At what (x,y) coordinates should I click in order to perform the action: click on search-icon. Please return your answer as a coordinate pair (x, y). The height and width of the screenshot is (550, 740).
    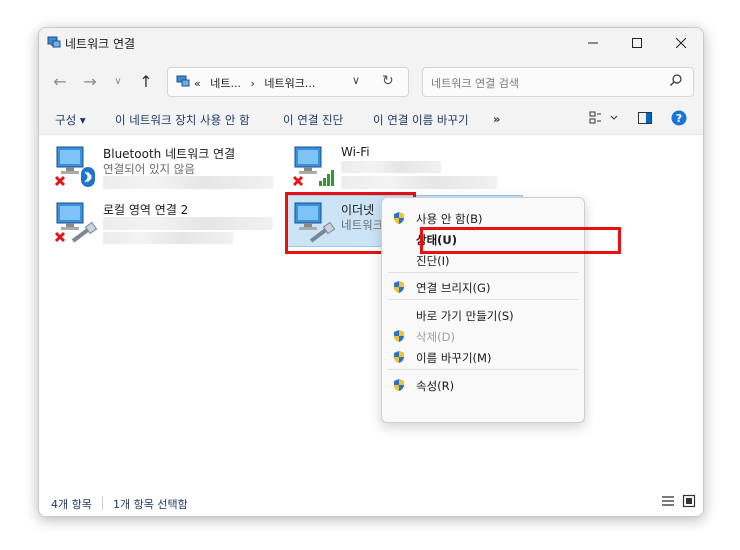
    Looking at the image, I should click on (676, 81).